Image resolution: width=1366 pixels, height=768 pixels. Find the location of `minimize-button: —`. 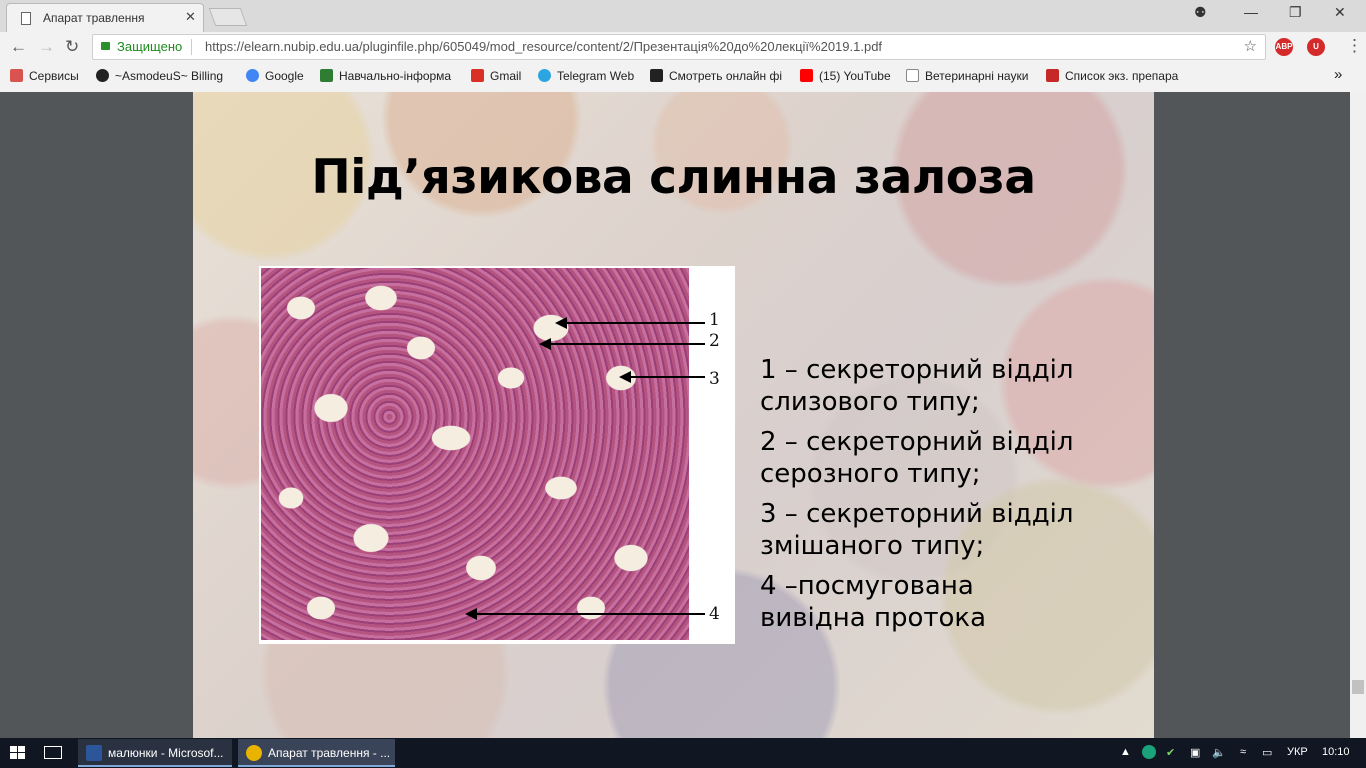

minimize-button: — is located at coordinates (1251, 12).